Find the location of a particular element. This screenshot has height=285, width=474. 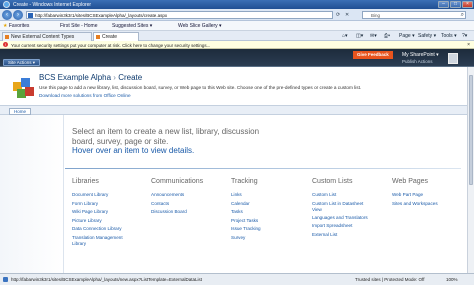

create-item-link: Tasks is located at coordinates (270, 212).